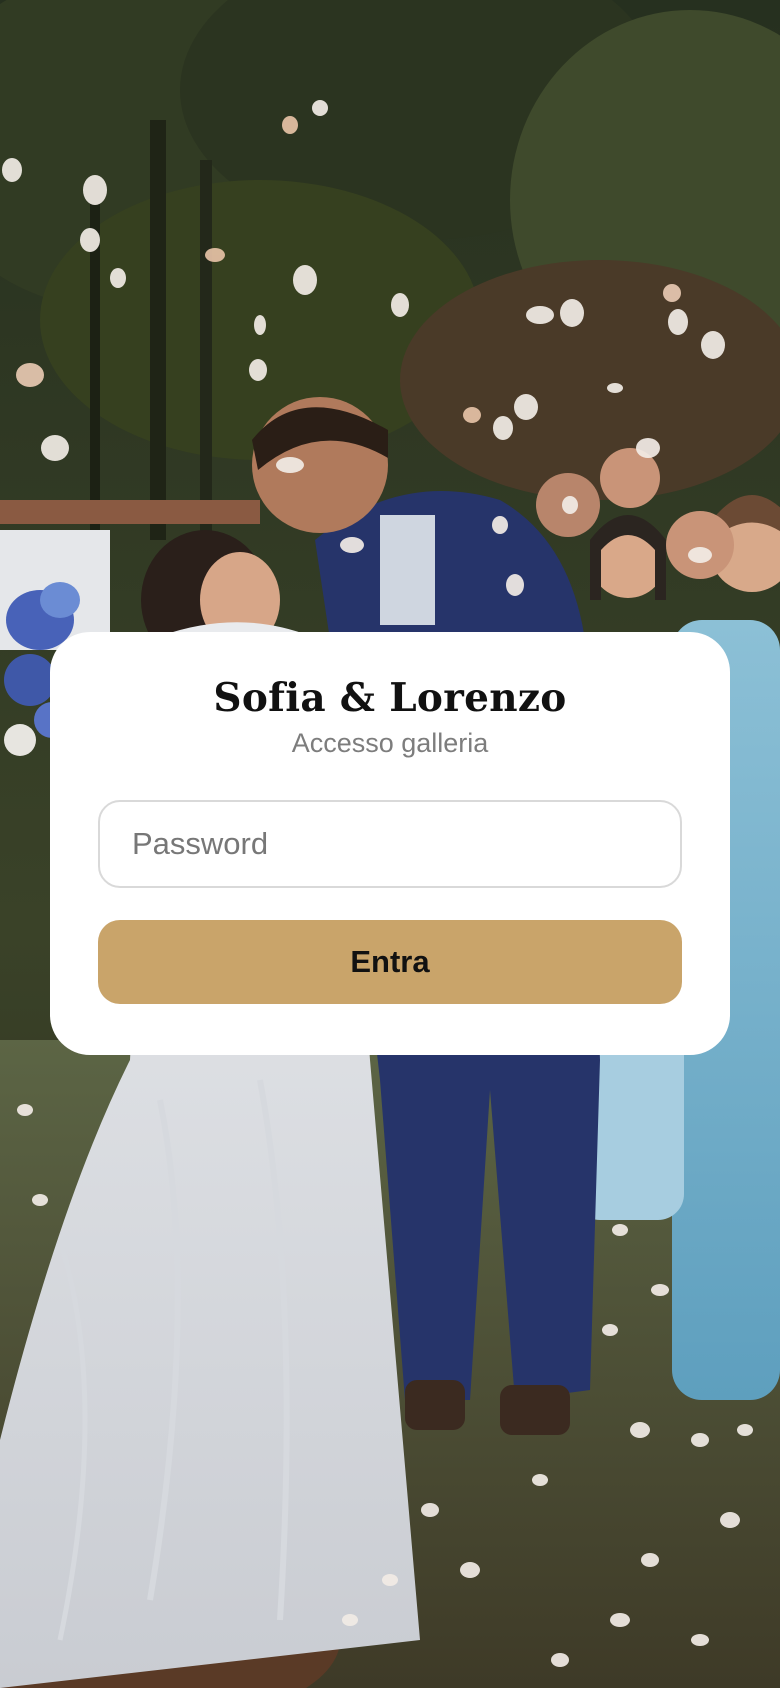  I want to click on page-subtitle: Accesso galleria, so click(390, 743).